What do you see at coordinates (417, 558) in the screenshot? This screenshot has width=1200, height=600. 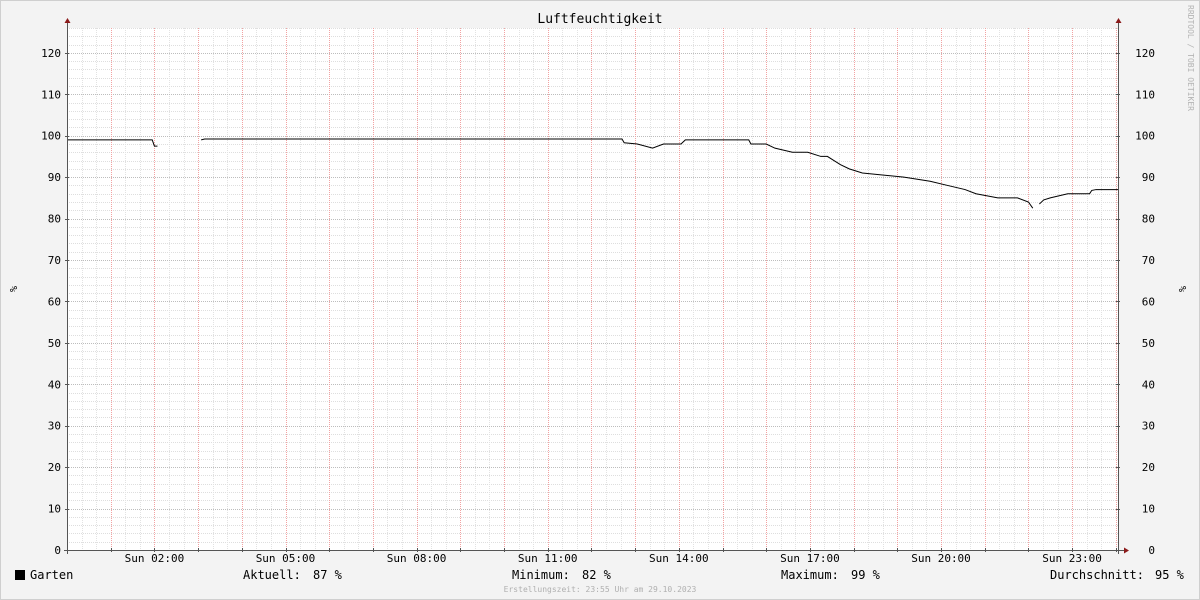 I see `x-tick-label: Sun 08:00` at bounding box center [417, 558].